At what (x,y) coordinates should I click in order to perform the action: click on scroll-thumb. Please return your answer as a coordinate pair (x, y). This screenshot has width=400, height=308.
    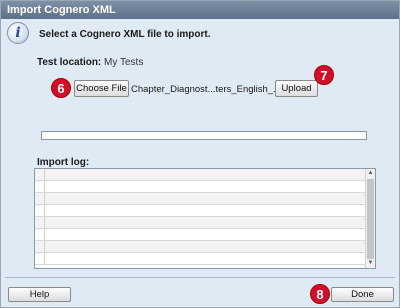
    Looking at the image, I should click on (370, 219).